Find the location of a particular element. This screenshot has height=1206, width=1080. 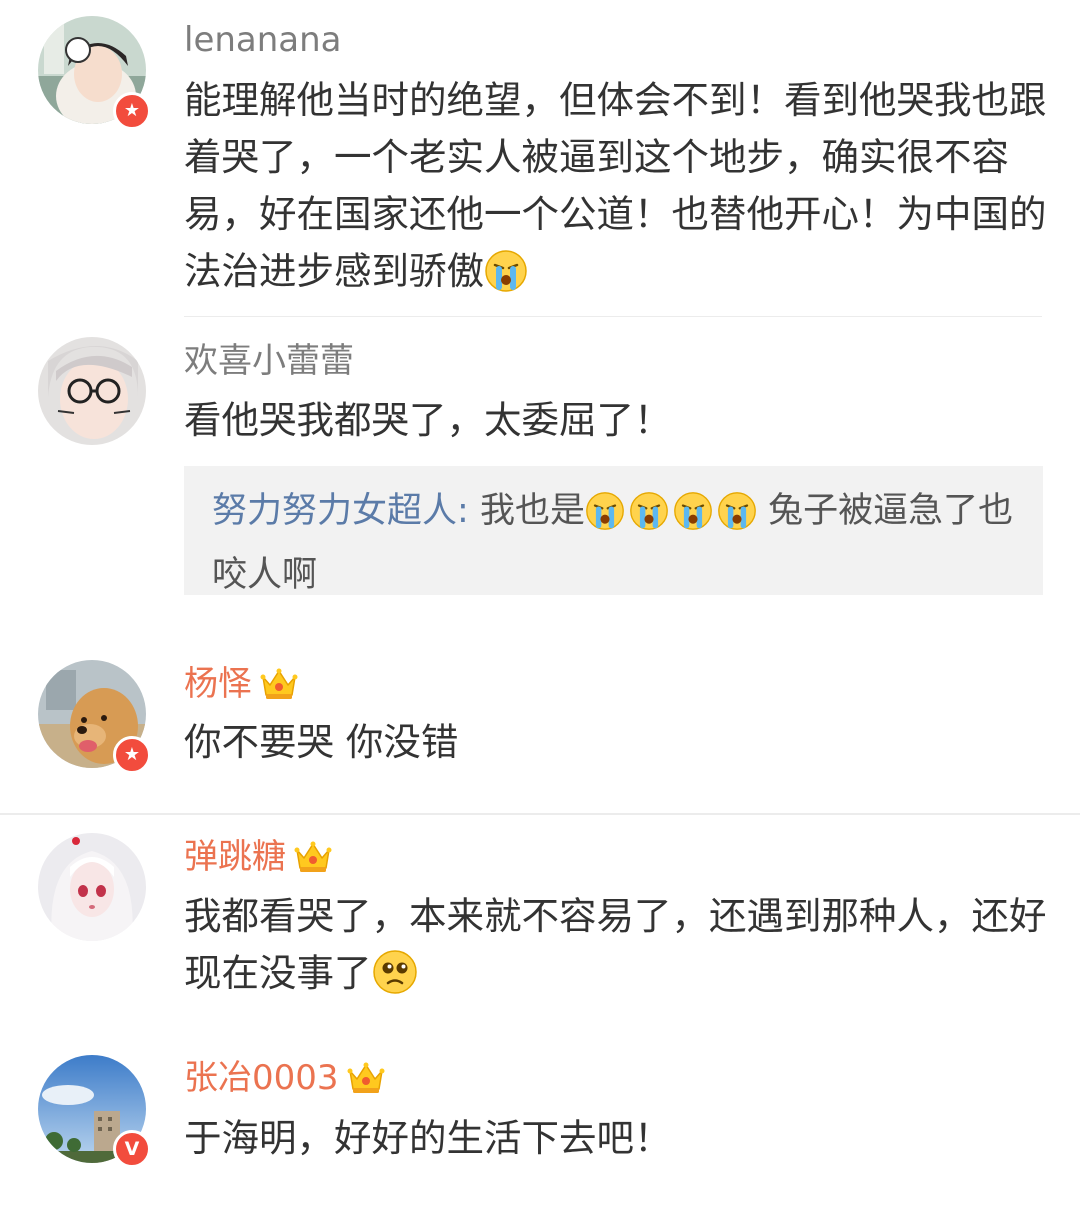

comment-text: 我都看哭了，本来就不容易了，还遇到那种人，还好现在没事了 is located at coordinates (617, 949).